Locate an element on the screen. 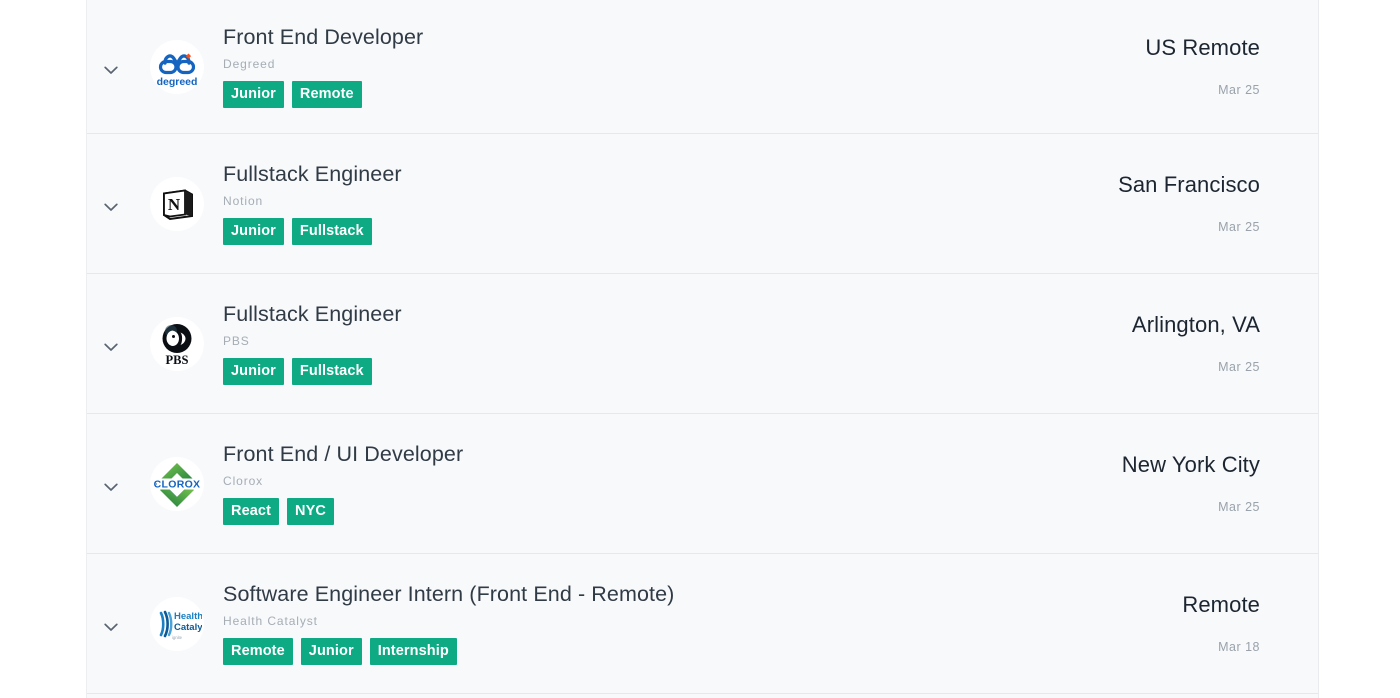 The image size is (1400, 698). company-name: Degreed is located at coordinates (249, 64).